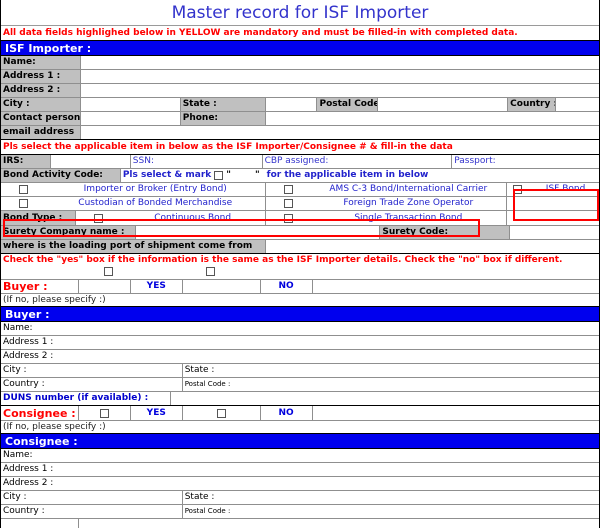 The height and width of the screenshot is (528, 600). What do you see at coordinates (385, 342) in the screenshot?
I see `buyer-address1-input` at bounding box center [385, 342].